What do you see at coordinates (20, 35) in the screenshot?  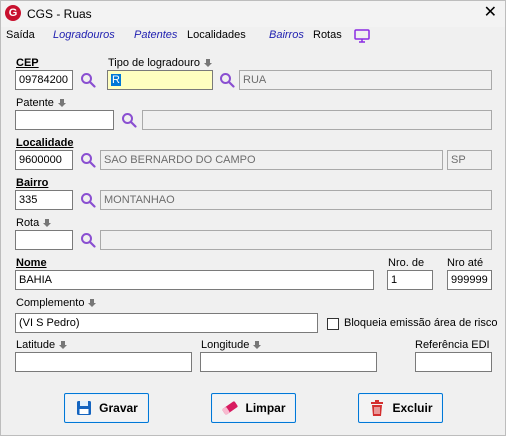 I see `menu-item-saida: Saída` at bounding box center [20, 35].